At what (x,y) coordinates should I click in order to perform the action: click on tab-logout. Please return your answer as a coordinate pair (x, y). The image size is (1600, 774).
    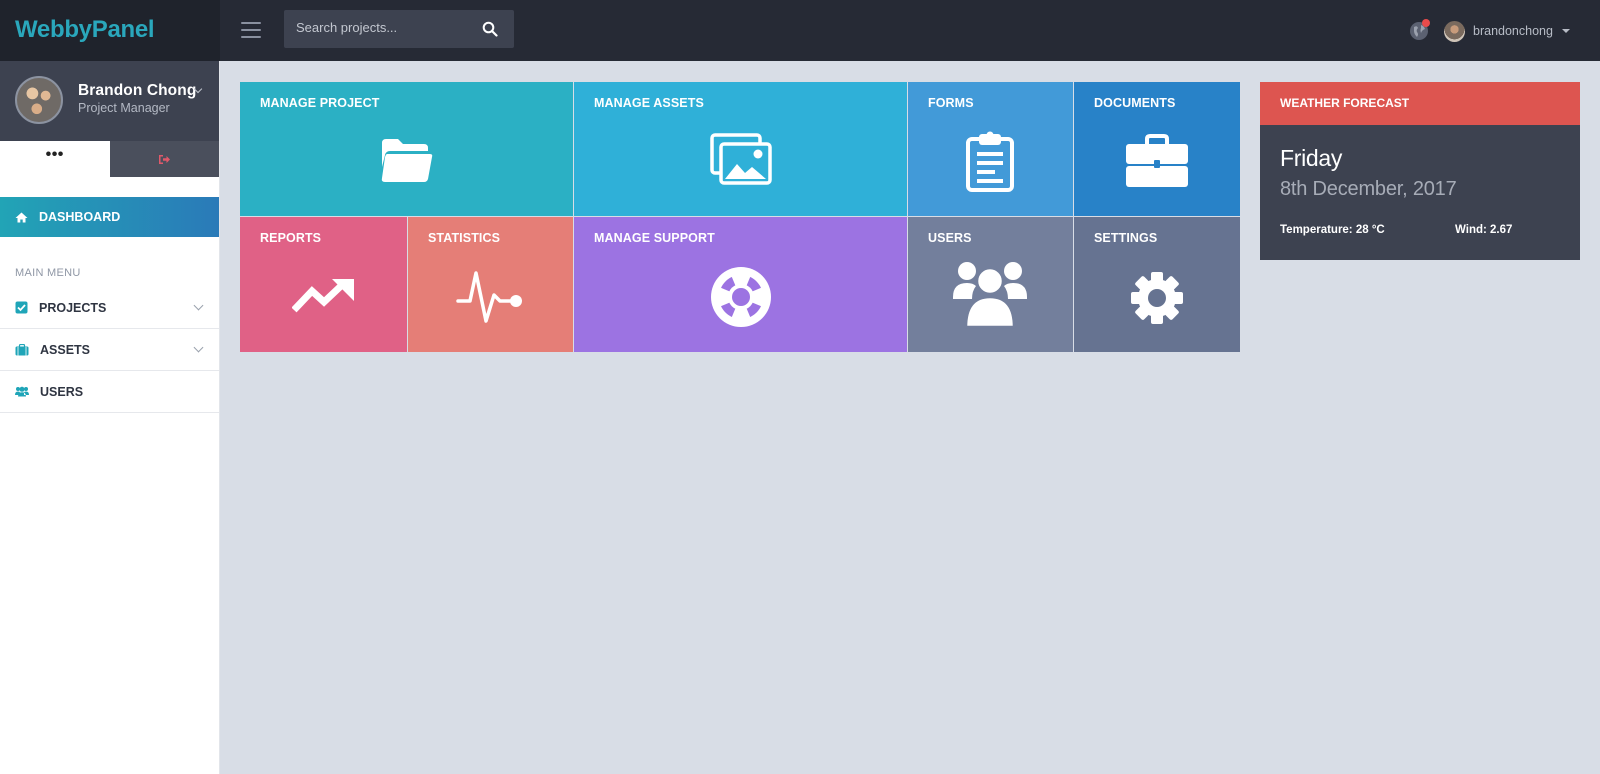
    Looking at the image, I should click on (164, 159).